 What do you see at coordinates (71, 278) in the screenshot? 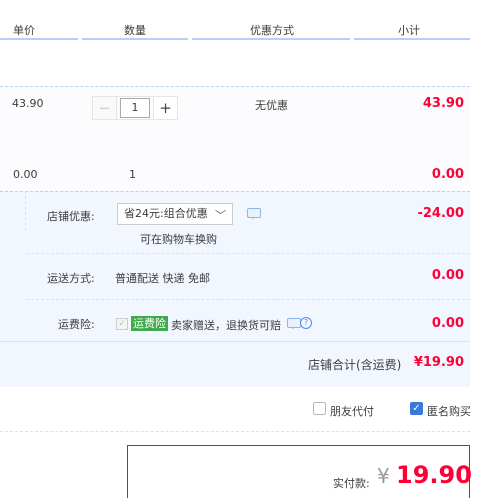
I see `shipping-label: 运送方式:` at bounding box center [71, 278].